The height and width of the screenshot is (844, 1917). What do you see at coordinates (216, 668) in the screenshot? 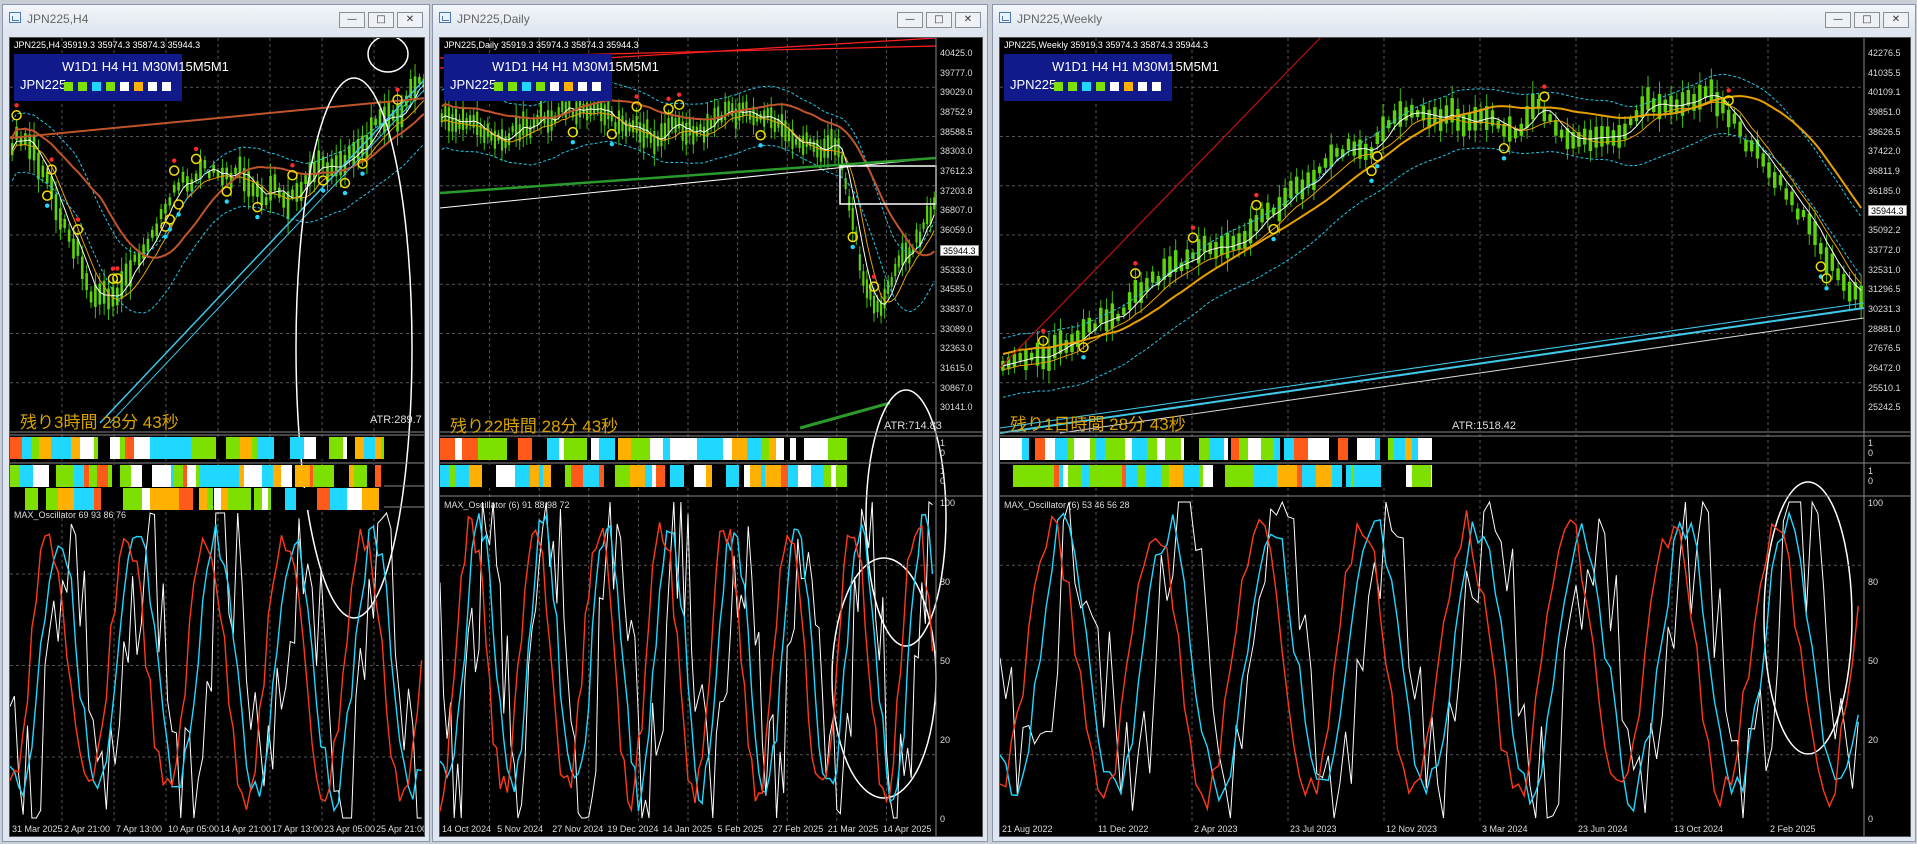
I see `oscillator-line` at bounding box center [216, 668].